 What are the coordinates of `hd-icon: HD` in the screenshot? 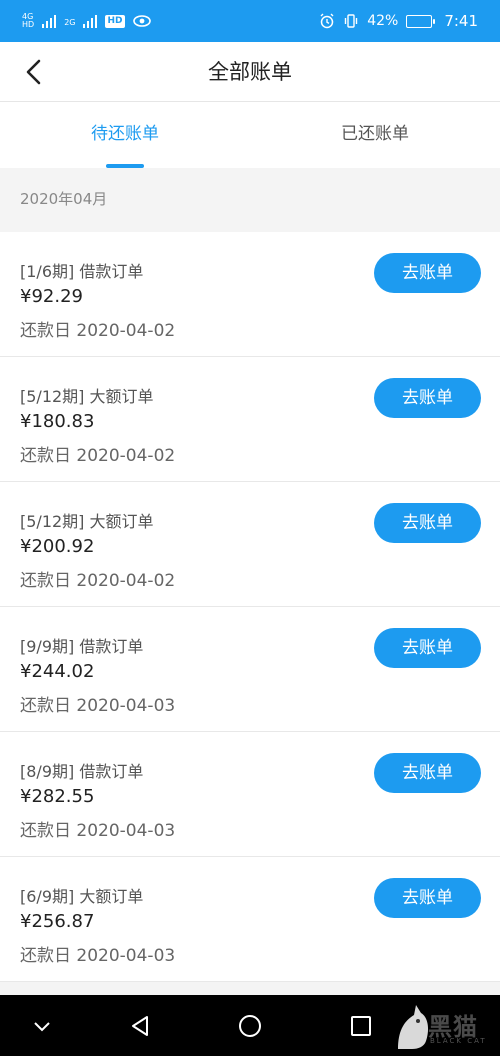 It's located at (115, 21).